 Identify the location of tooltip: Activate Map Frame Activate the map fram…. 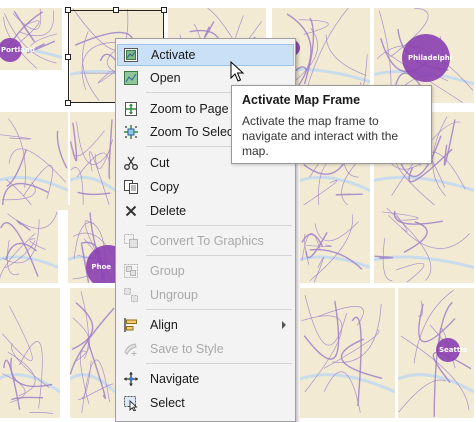
(331, 124).